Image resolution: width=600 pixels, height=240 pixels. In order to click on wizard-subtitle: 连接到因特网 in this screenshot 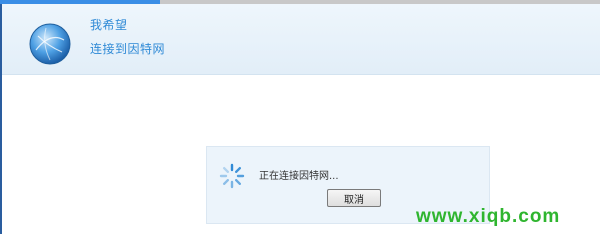, I will do `click(128, 49)`.